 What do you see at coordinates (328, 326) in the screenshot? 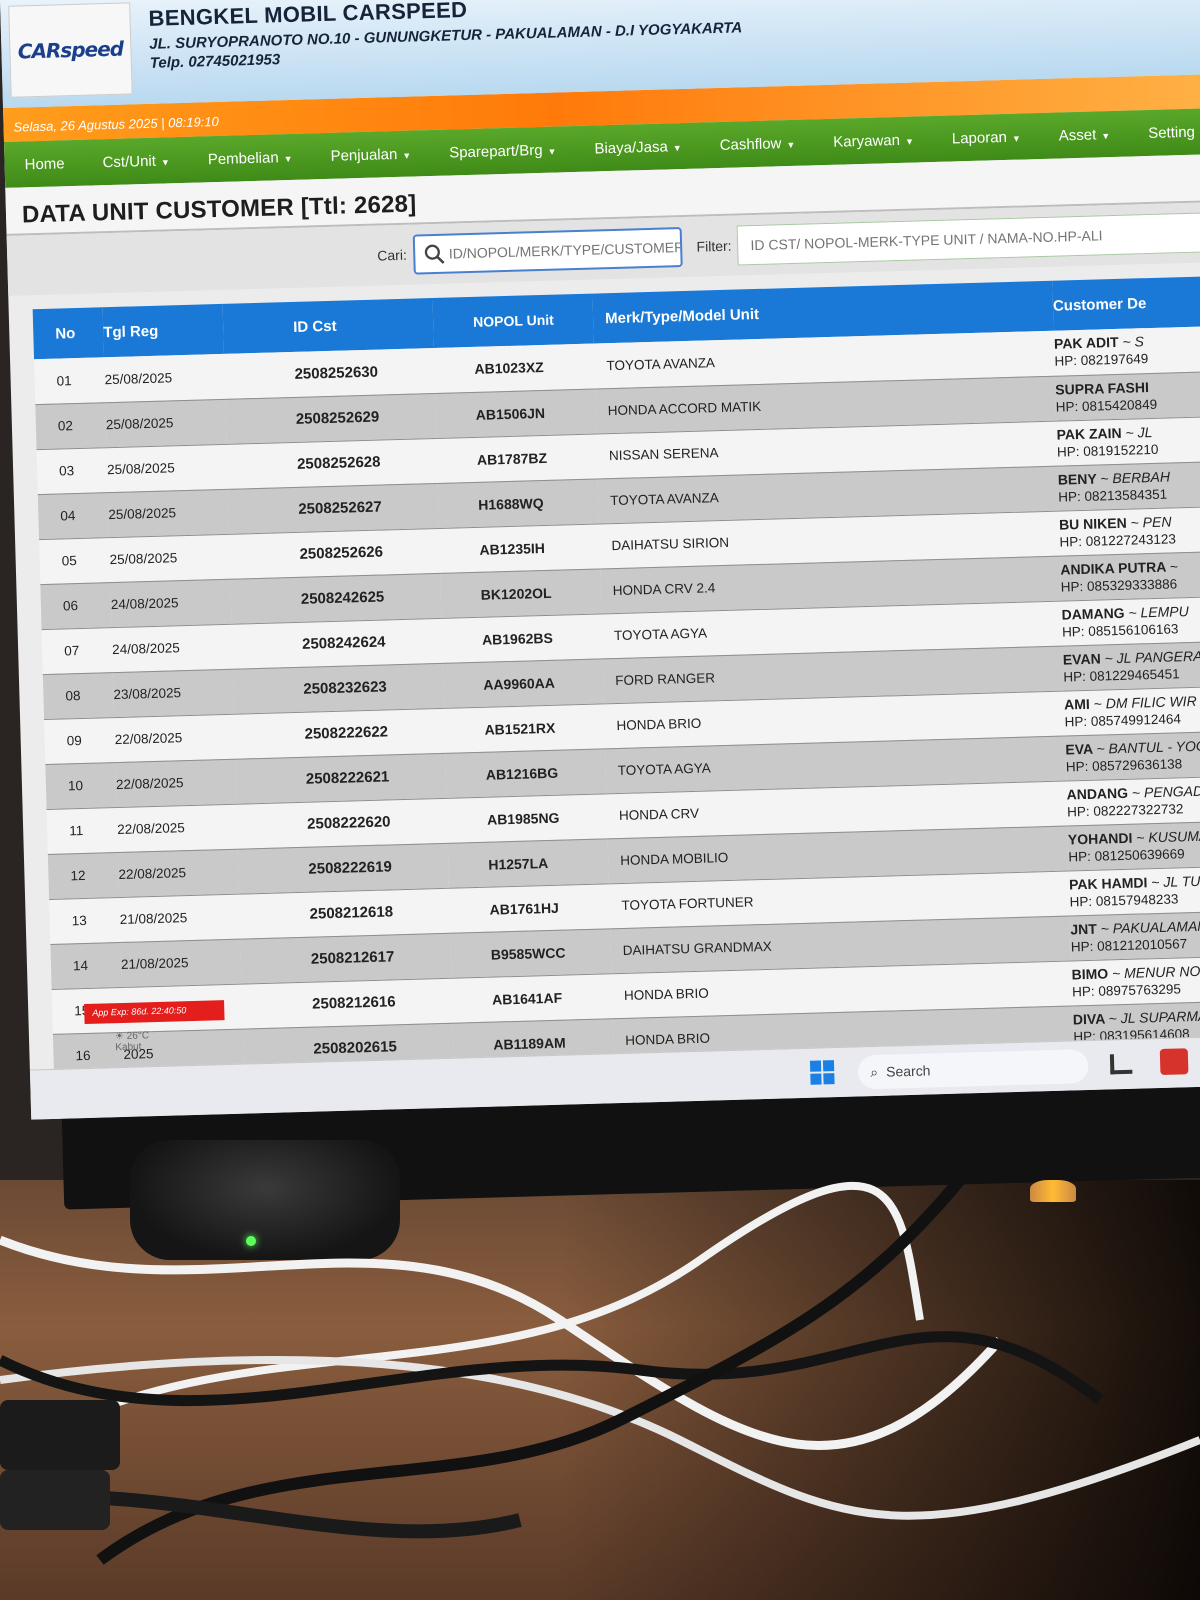
I see `col-header-id-cst: ID Cst` at bounding box center [328, 326].